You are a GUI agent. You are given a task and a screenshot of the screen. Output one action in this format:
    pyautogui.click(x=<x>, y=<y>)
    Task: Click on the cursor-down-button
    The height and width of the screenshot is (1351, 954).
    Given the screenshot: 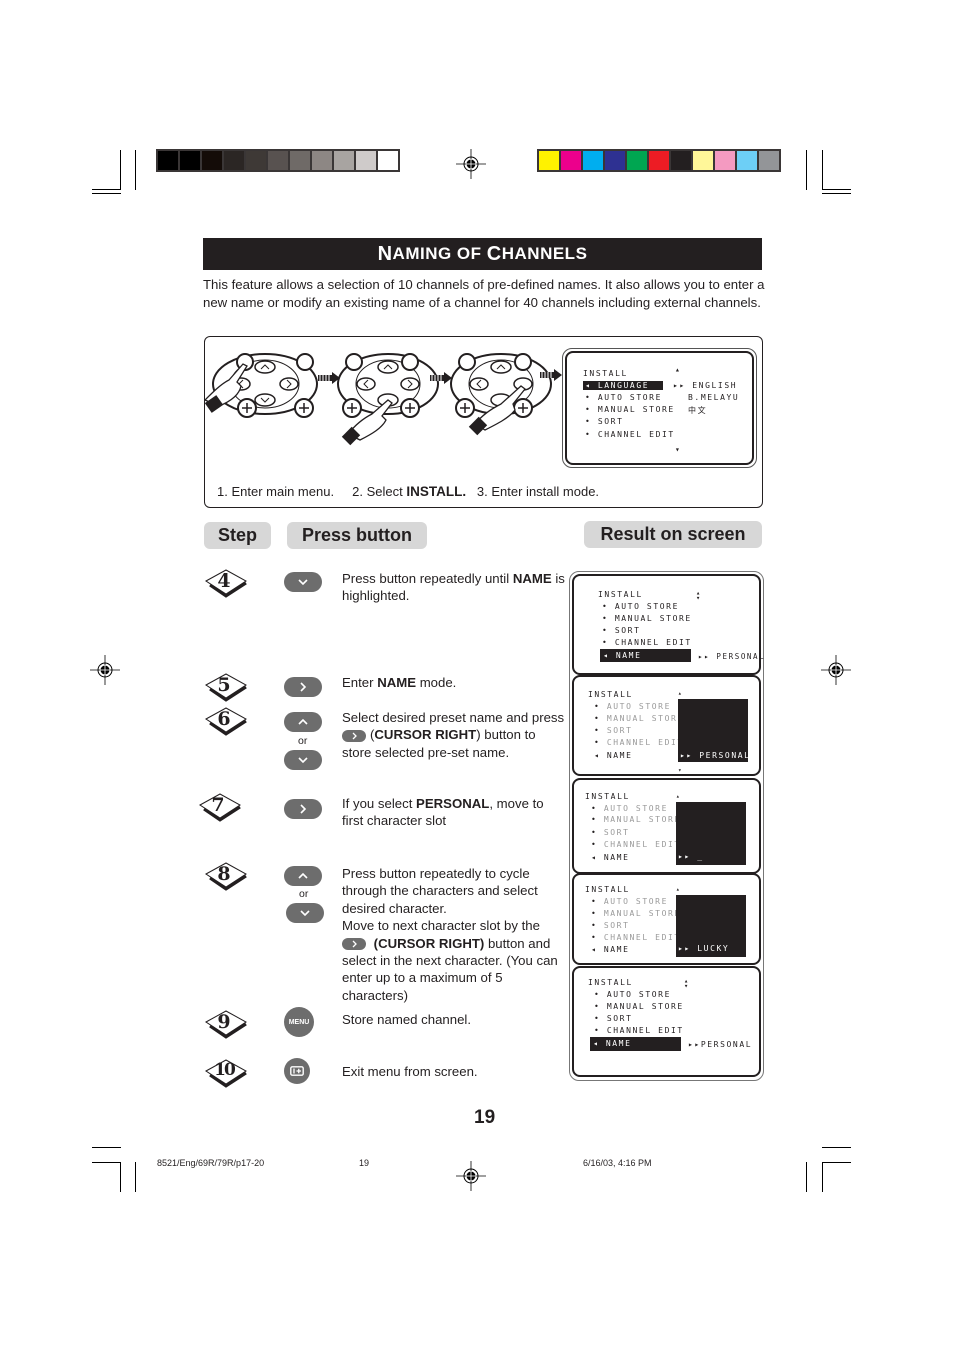 What is the action you would take?
    pyautogui.click(x=303, y=582)
    